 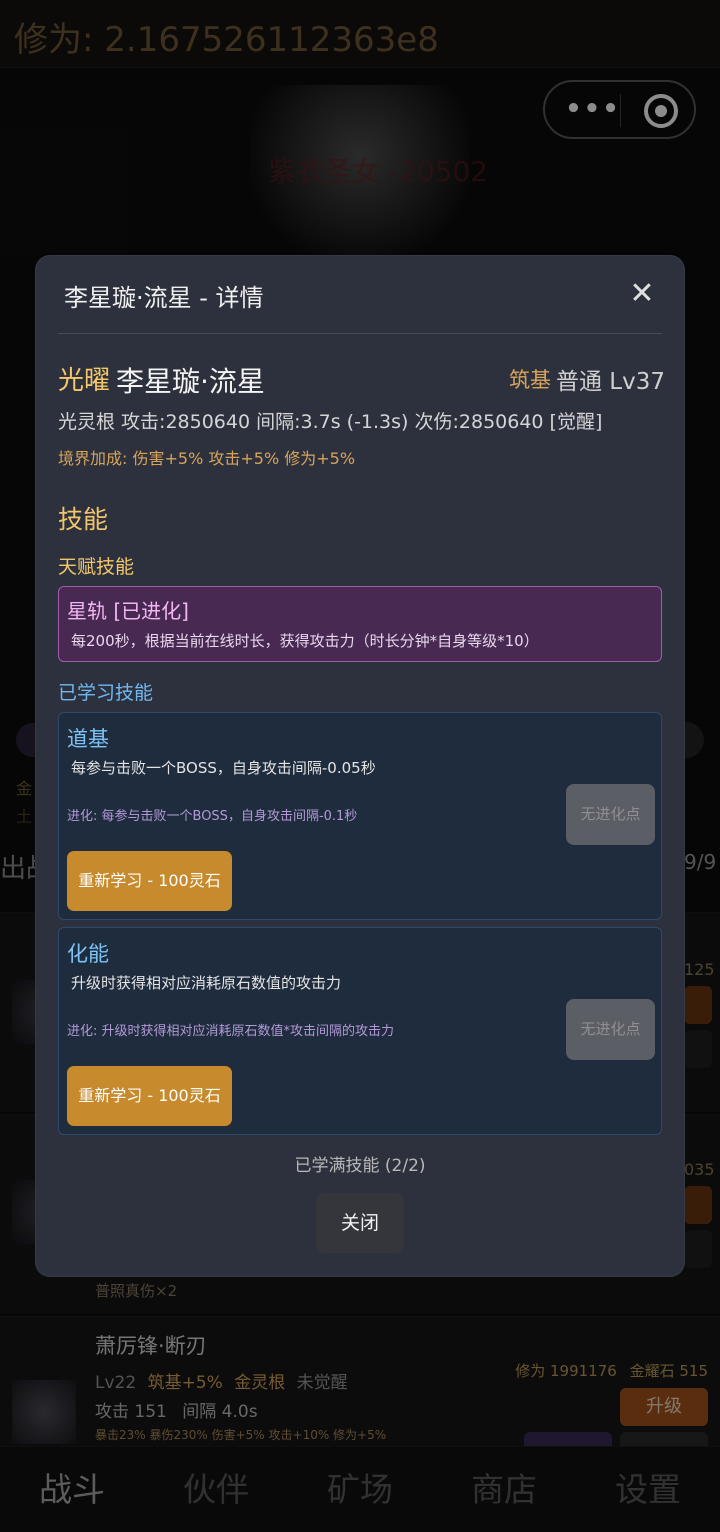 What do you see at coordinates (212, 816) in the screenshot?
I see `skill-evolution: 进化: 每参与击败一个BOSS，自身攻击间隔-0.1秒` at bounding box center [212, 816].